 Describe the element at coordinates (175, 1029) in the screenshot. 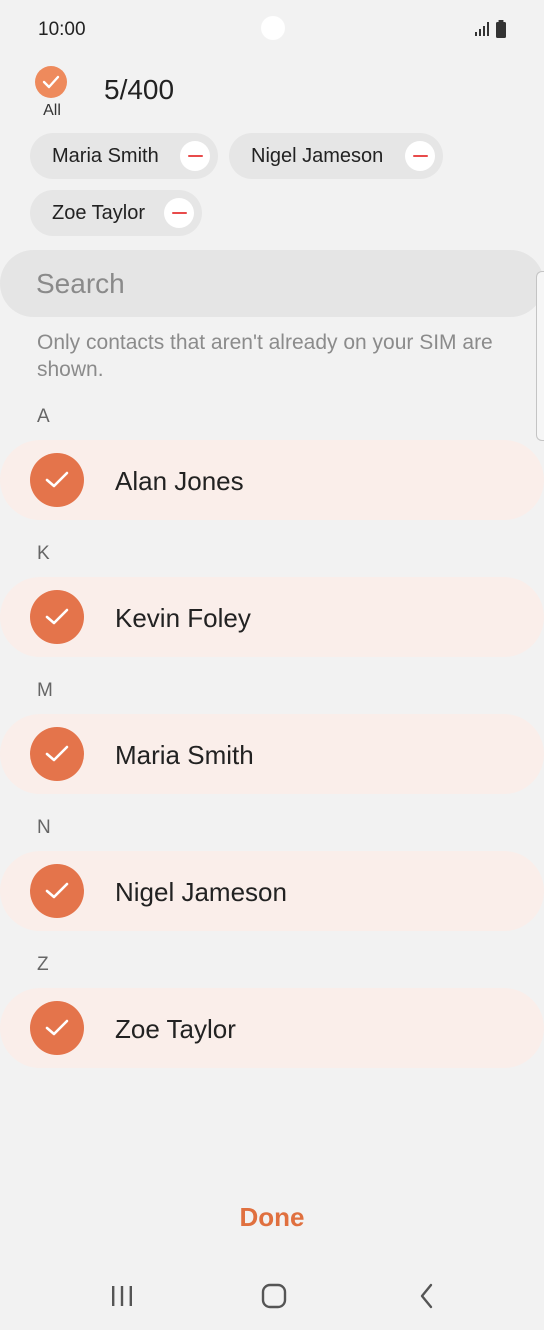

I see `contact-name: Zoe Taylor` at that location.